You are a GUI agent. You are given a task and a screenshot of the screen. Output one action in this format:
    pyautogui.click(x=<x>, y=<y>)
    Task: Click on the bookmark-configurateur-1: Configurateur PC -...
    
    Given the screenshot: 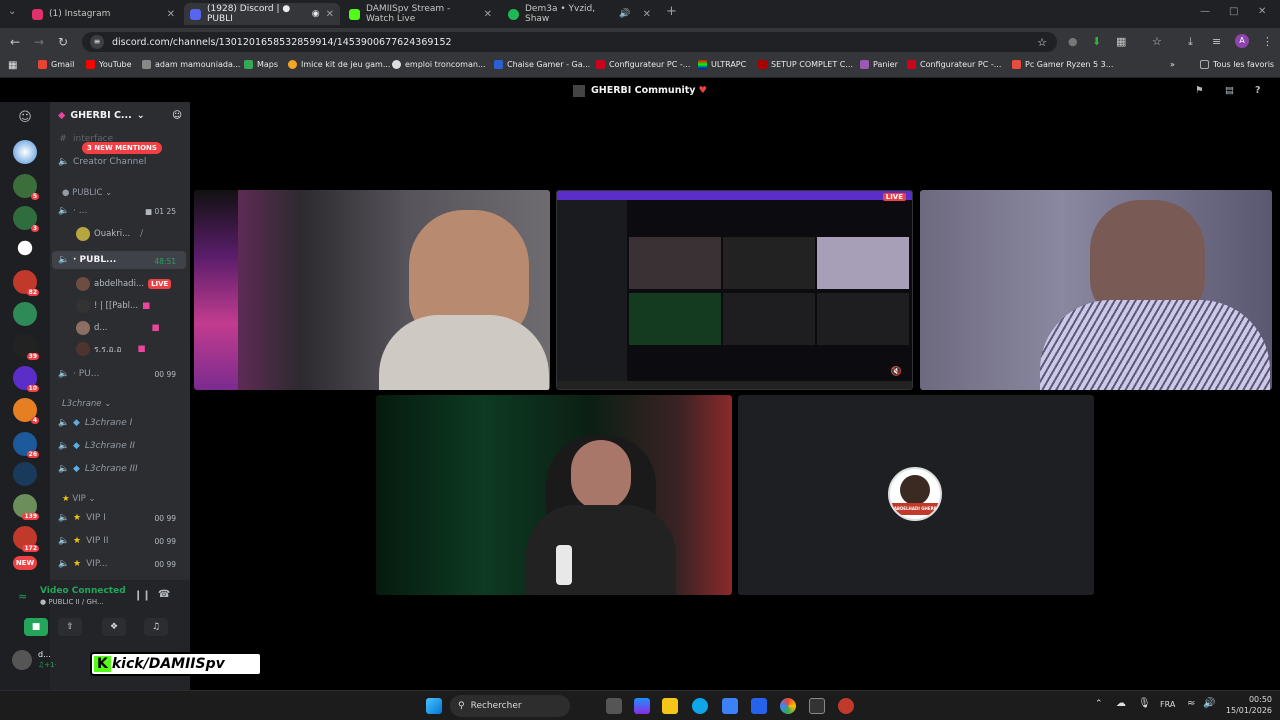 What is the action you would take?
    pyautogui.click(x=643, y=64)
    